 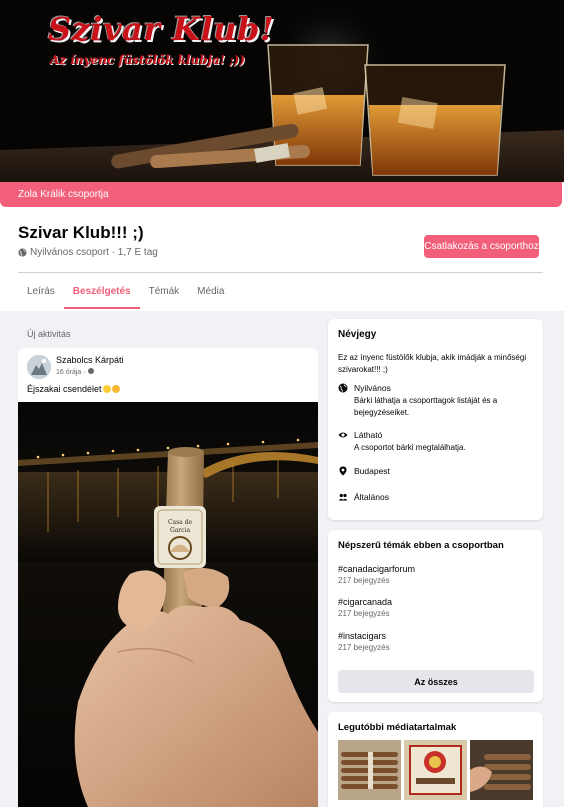 What do you see at coordinates (362, 636) in the screenshot?
I see `topic-tag: #instacigars` at bounding box center [362, 636].